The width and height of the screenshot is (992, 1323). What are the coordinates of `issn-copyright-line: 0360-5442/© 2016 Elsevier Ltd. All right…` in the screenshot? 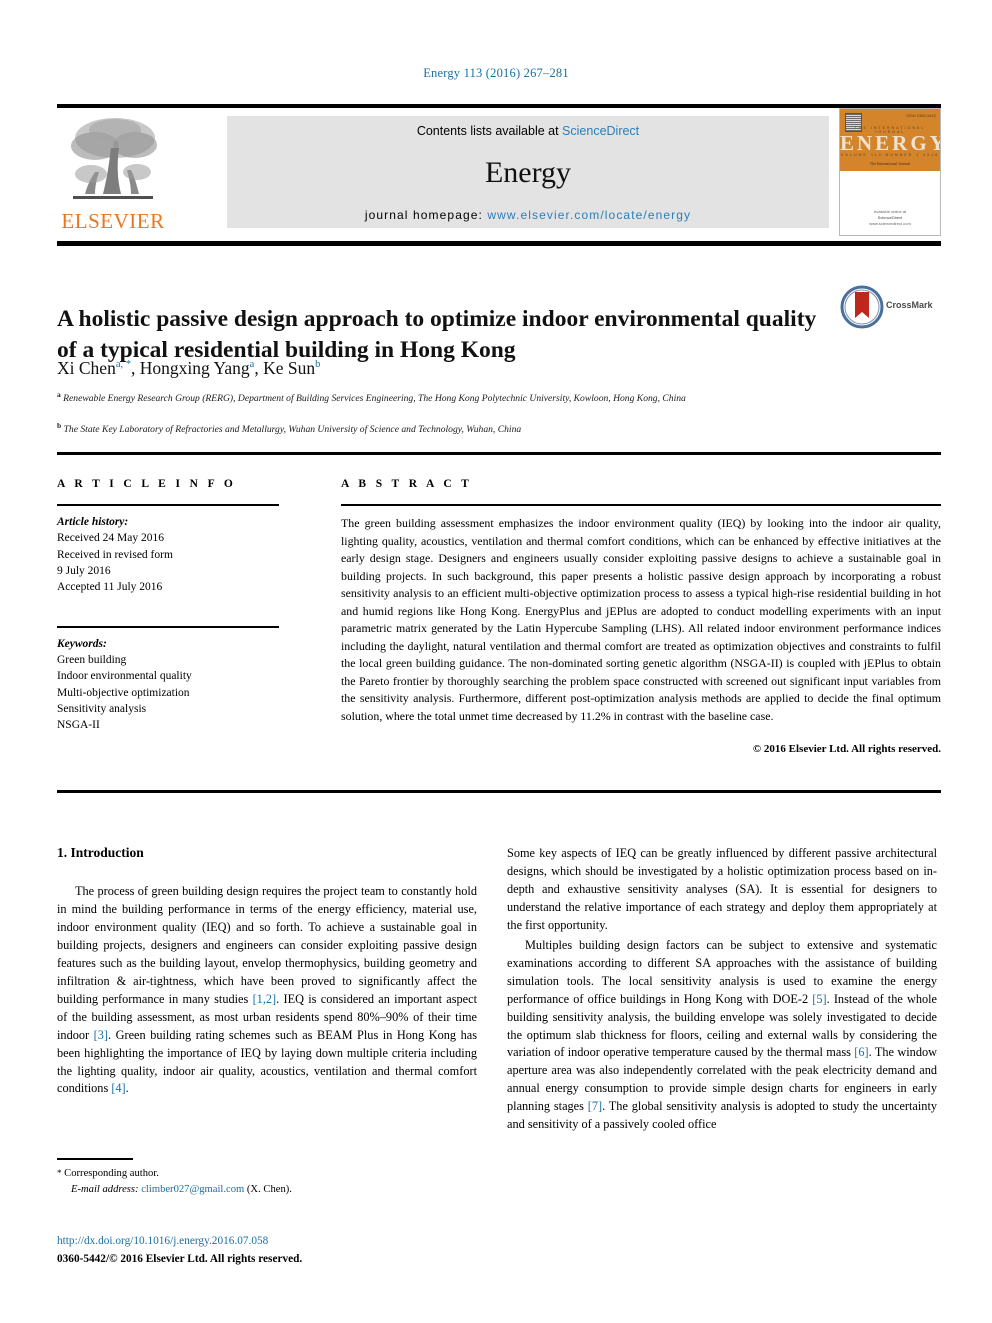 It's located at (180, 1258).